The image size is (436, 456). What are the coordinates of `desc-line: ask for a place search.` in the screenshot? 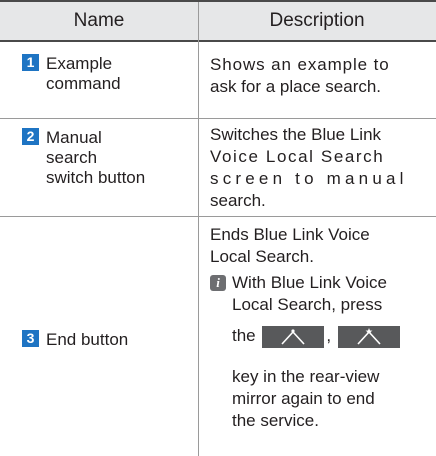 It's located at (296, 86).